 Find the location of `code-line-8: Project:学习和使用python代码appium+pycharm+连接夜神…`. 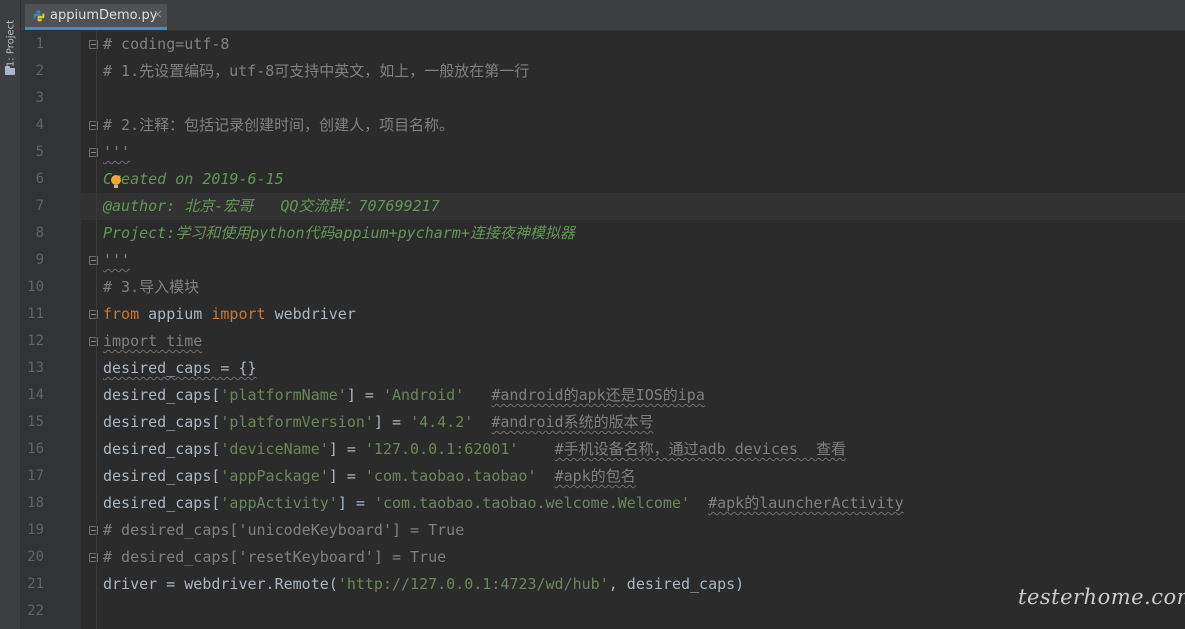

code-line-8: Project:学习和使用python代码appium+pycharm+连接夜神… is located at coordinates (339, 233).